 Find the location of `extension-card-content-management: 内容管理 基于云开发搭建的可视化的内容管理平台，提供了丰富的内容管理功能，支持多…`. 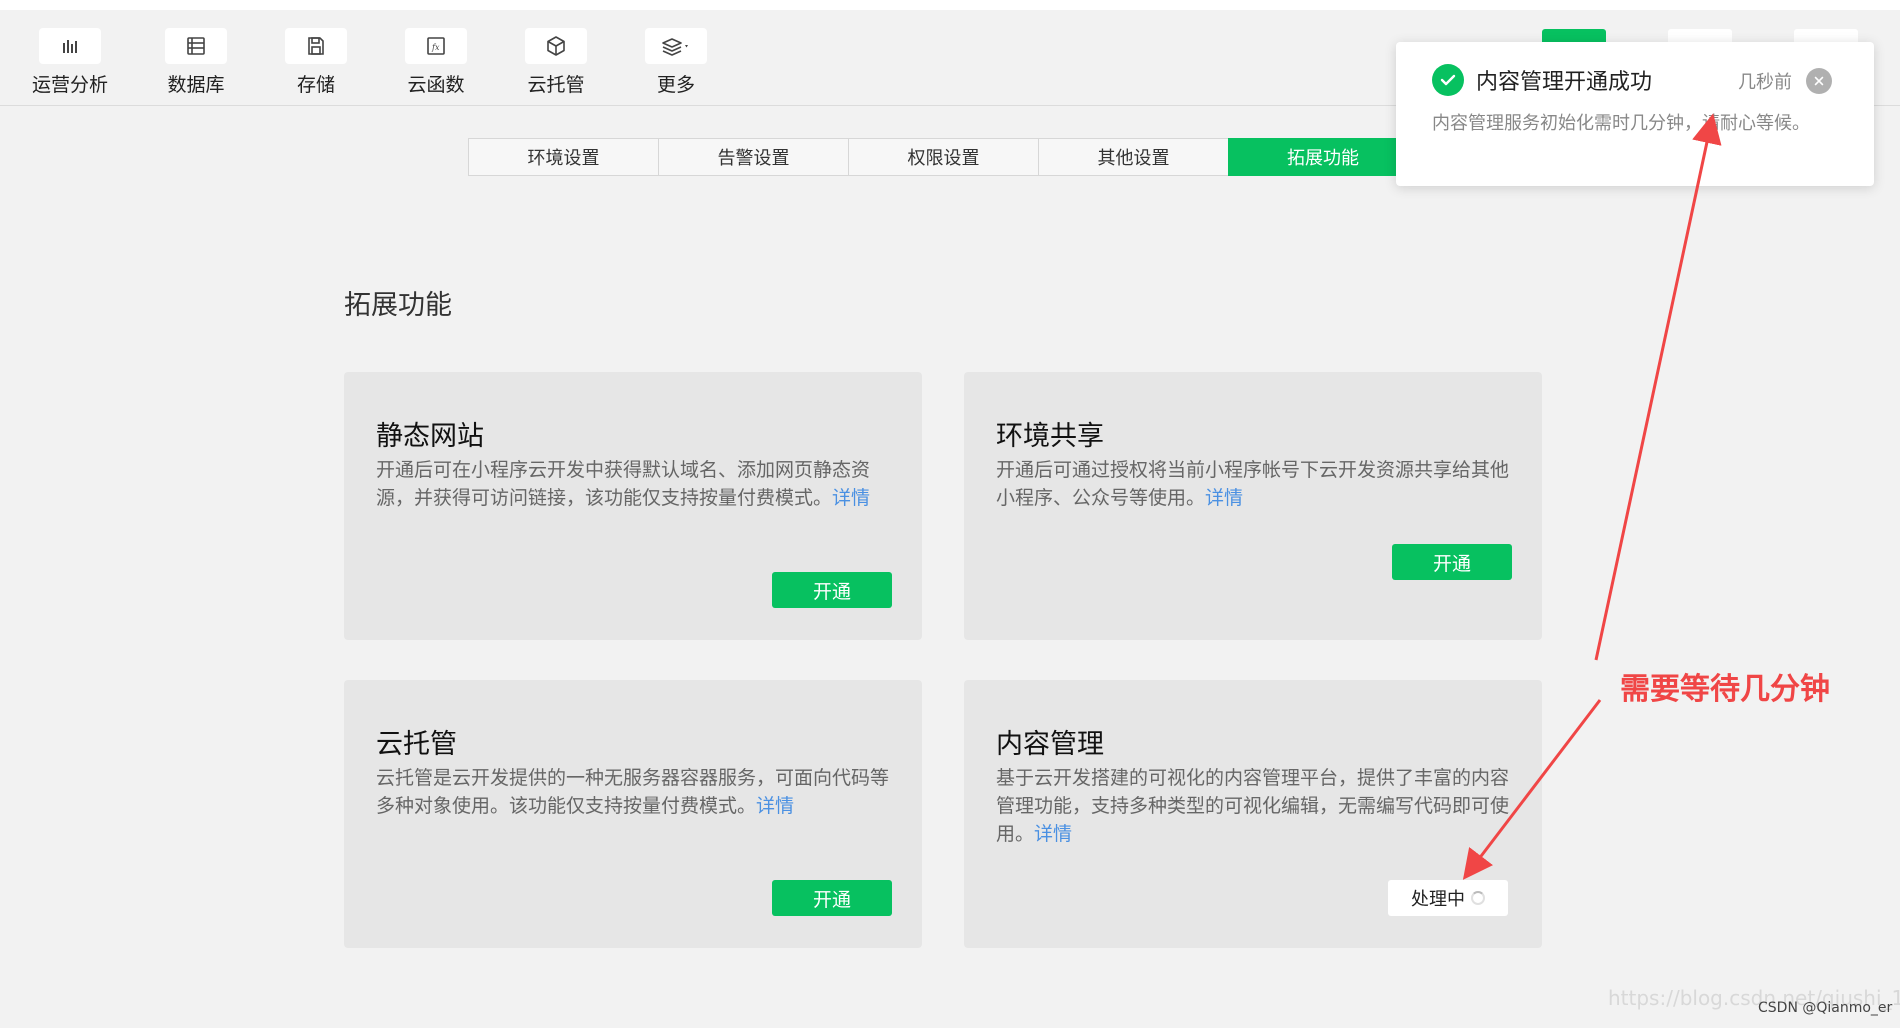

extension-card-content-management: 内容管理 基于云开发搭建的可视化的内容管理平台，提供了丰富的内容管理功能，支持多… is located at coordinates (1253, 814).